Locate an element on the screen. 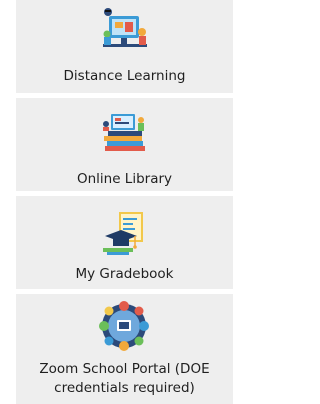 The image size is (320, 404). distance-learning-icon is located at coordinates (125, 27).